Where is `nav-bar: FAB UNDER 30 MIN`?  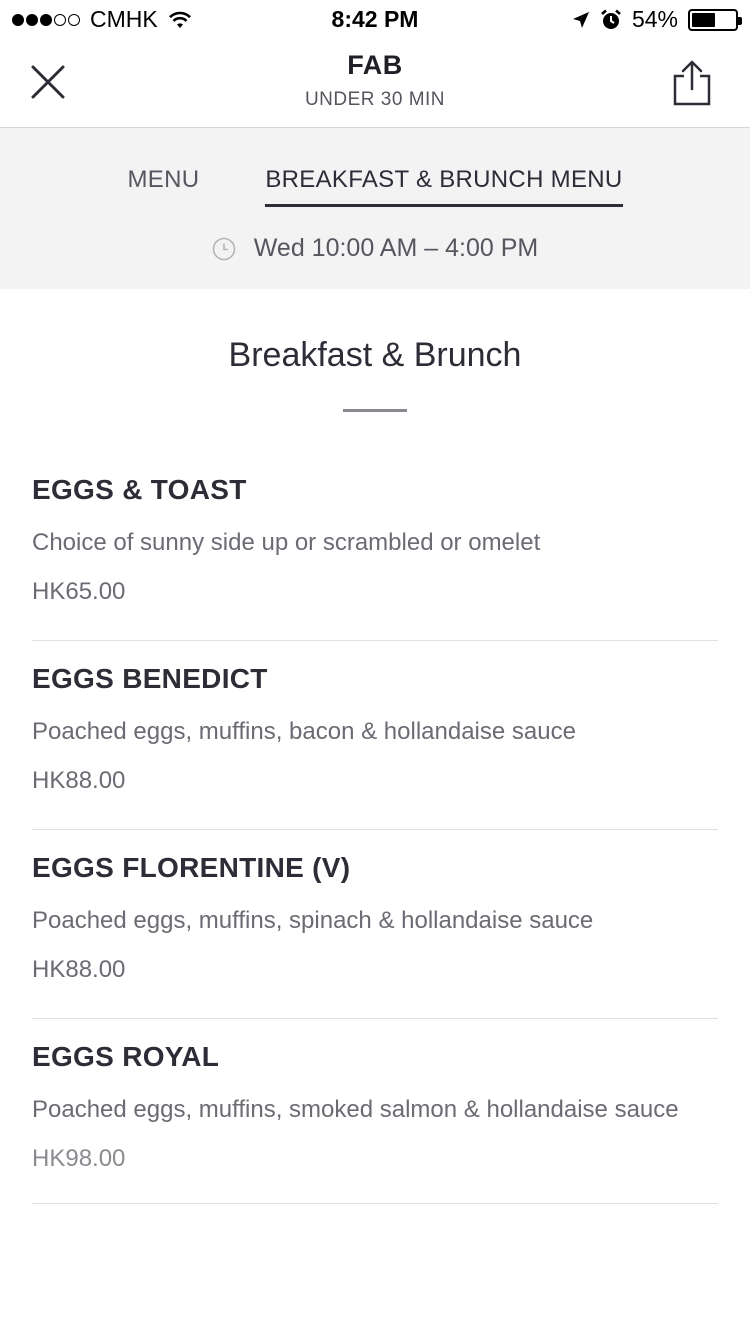
nav-bar: FAB UNDER 30 MIN is located at coordinates (375, 84).